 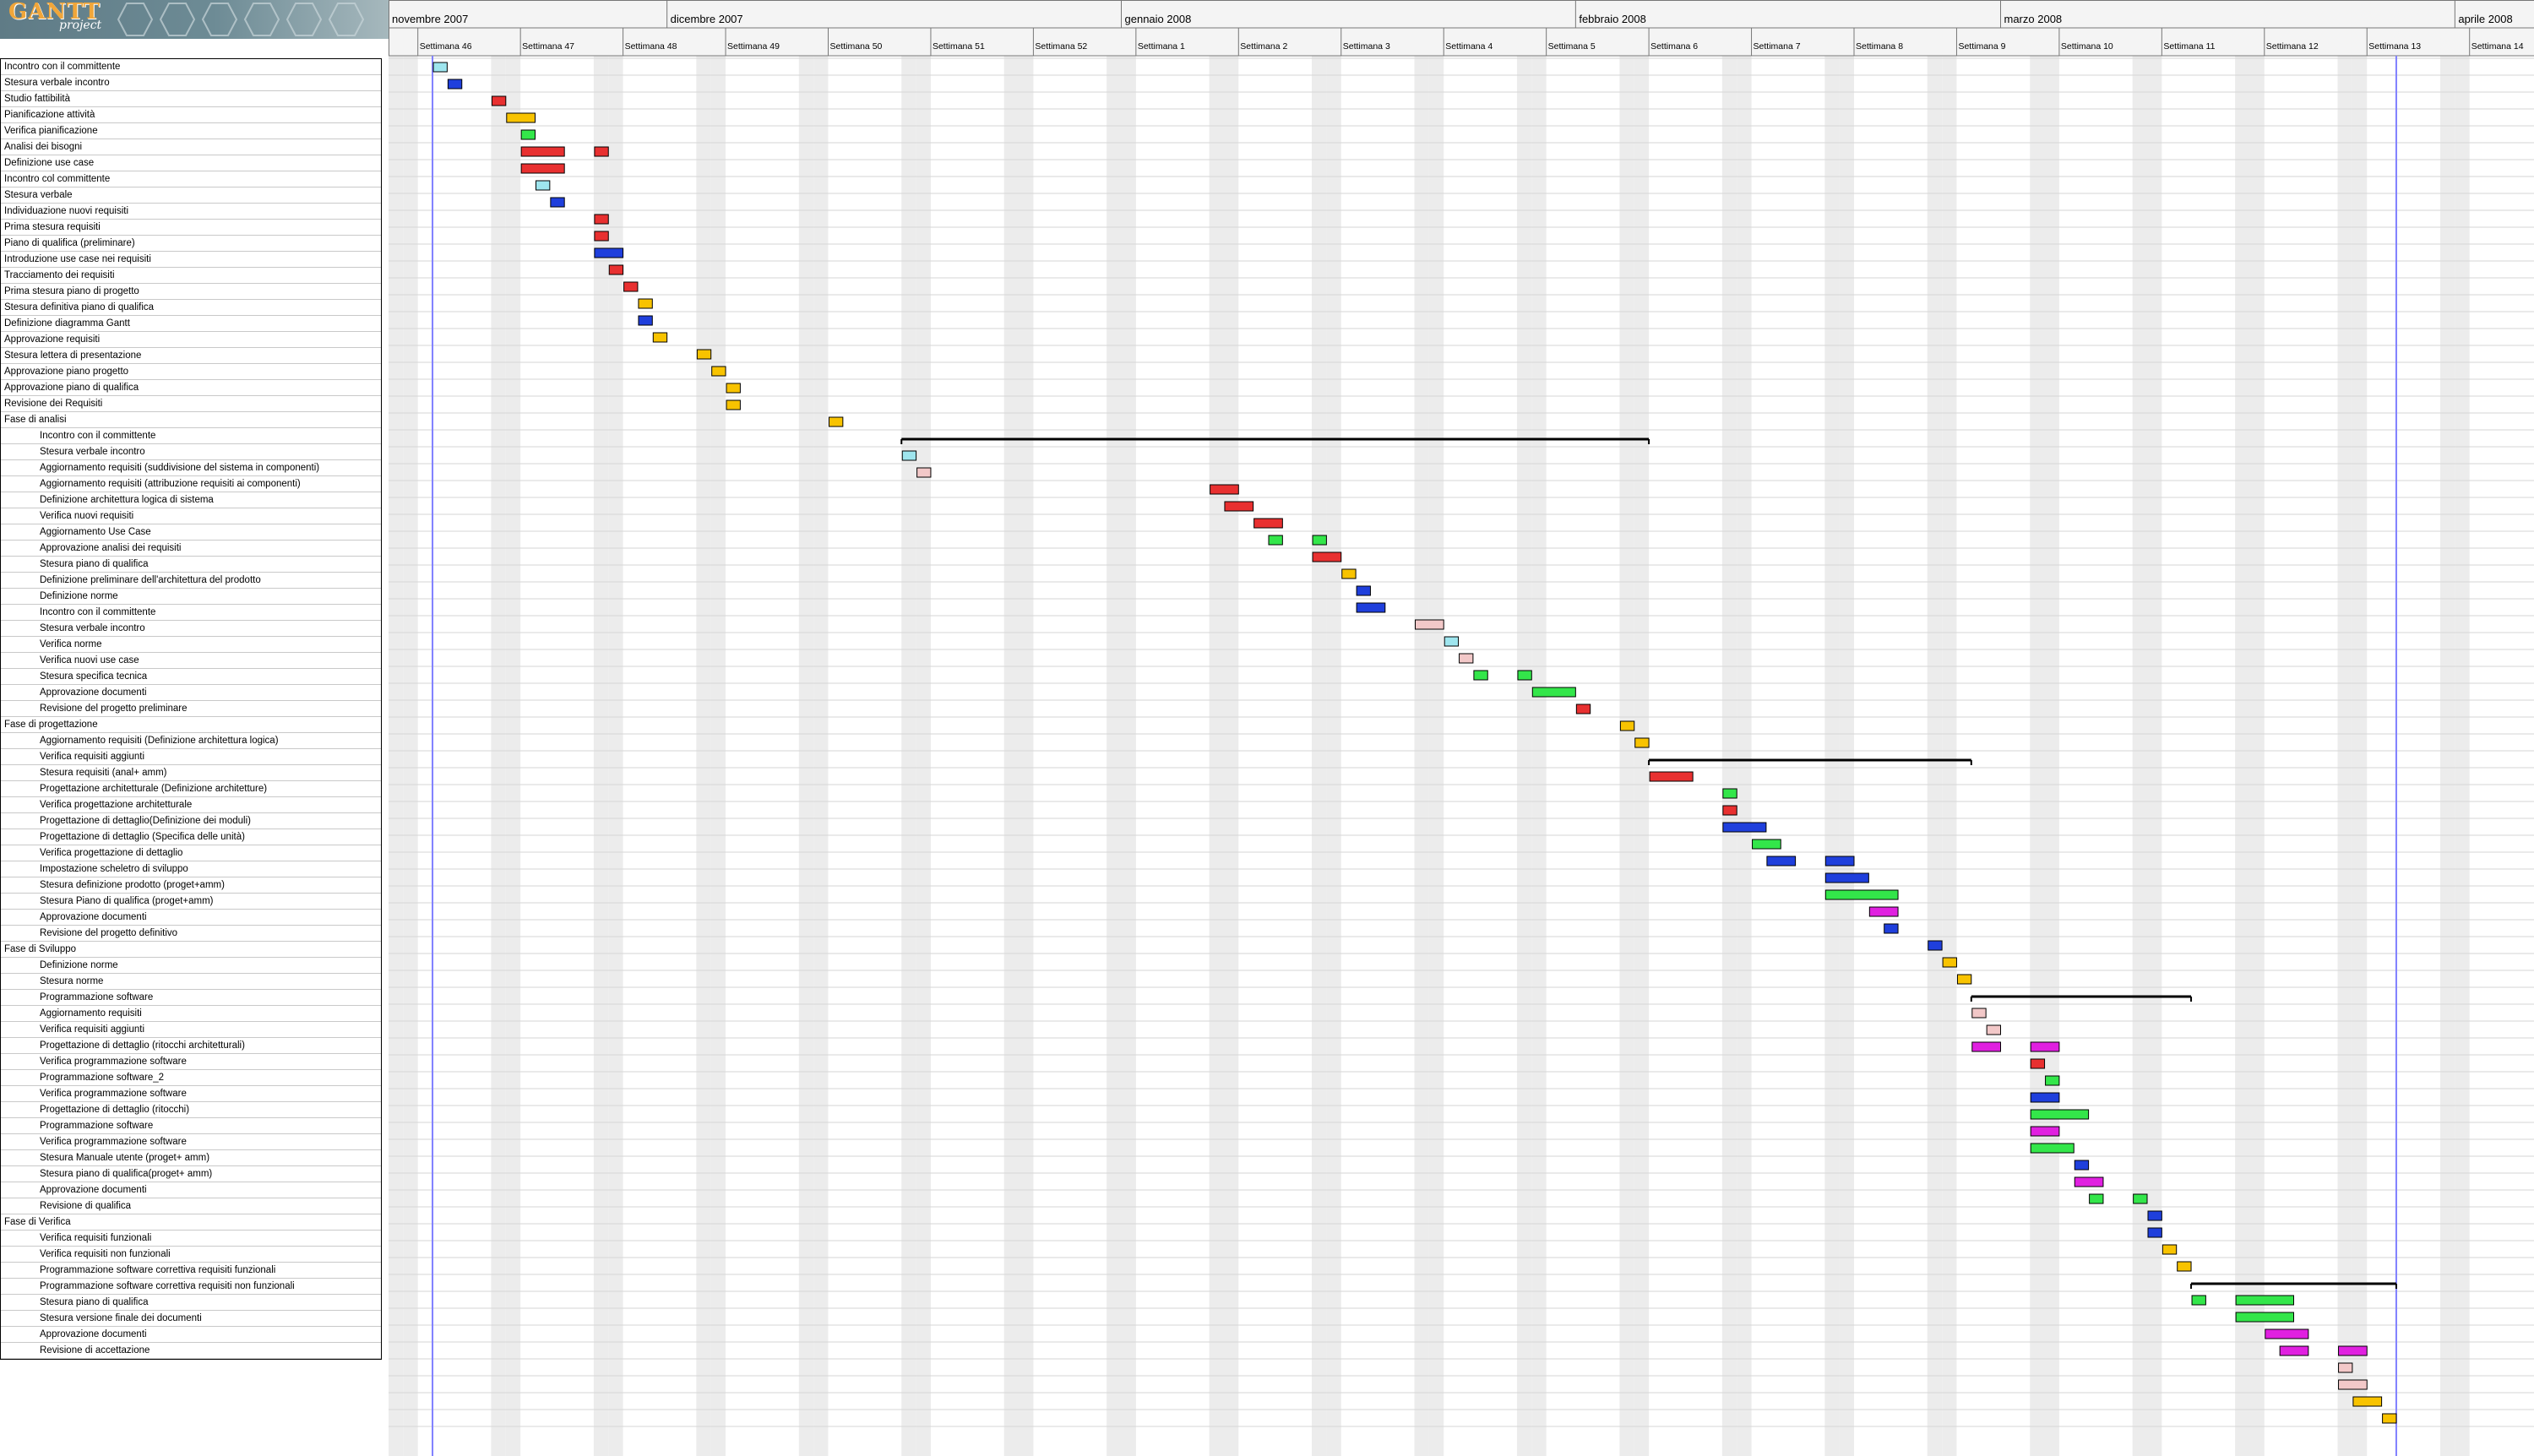 What do you see at coordinates (191, 228) in the screenshot?
I see `task-name: Prima stesura requisiti` at bounding box center [191, 228].